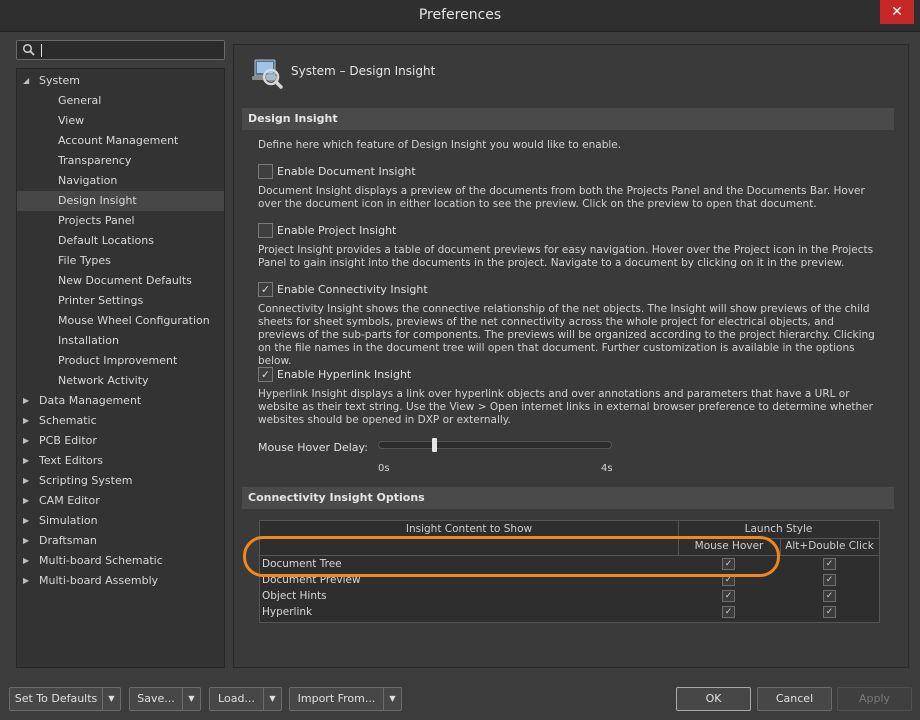 The image size is (920, 720). I want to click on tree-item: Default Locations, so click(120, 241).